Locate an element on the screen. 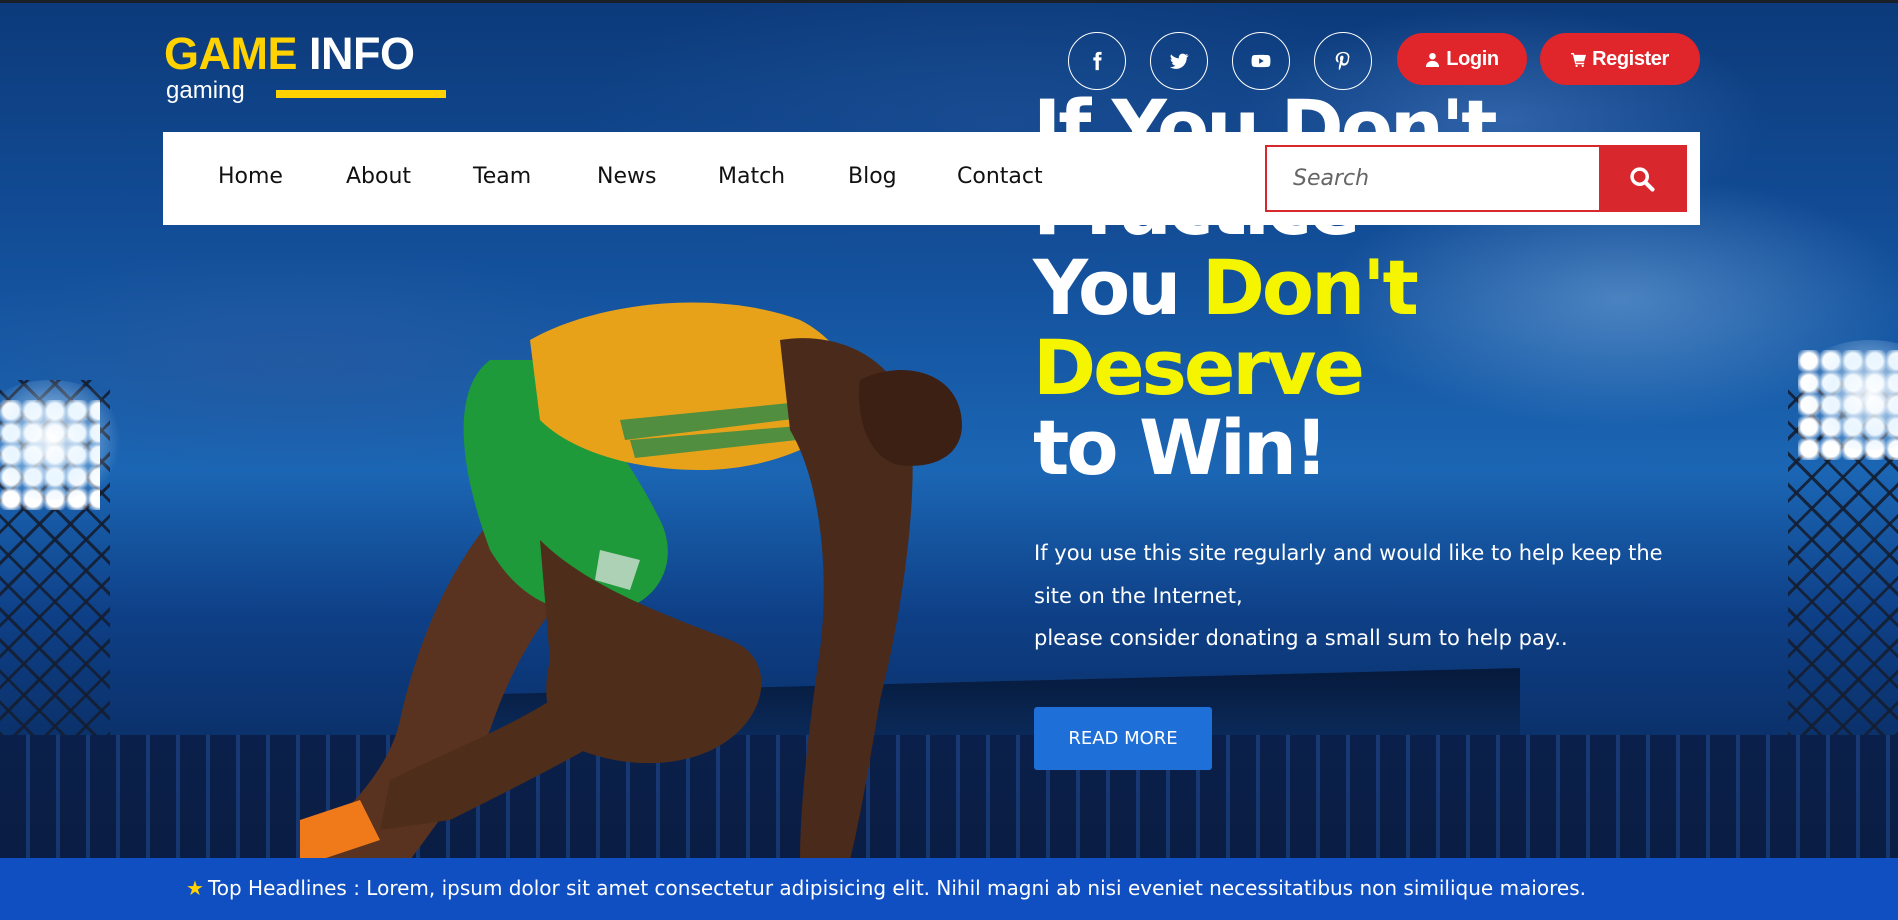 The image size is (1898, 920). facebook-link is located at coordinates (1097, 61).